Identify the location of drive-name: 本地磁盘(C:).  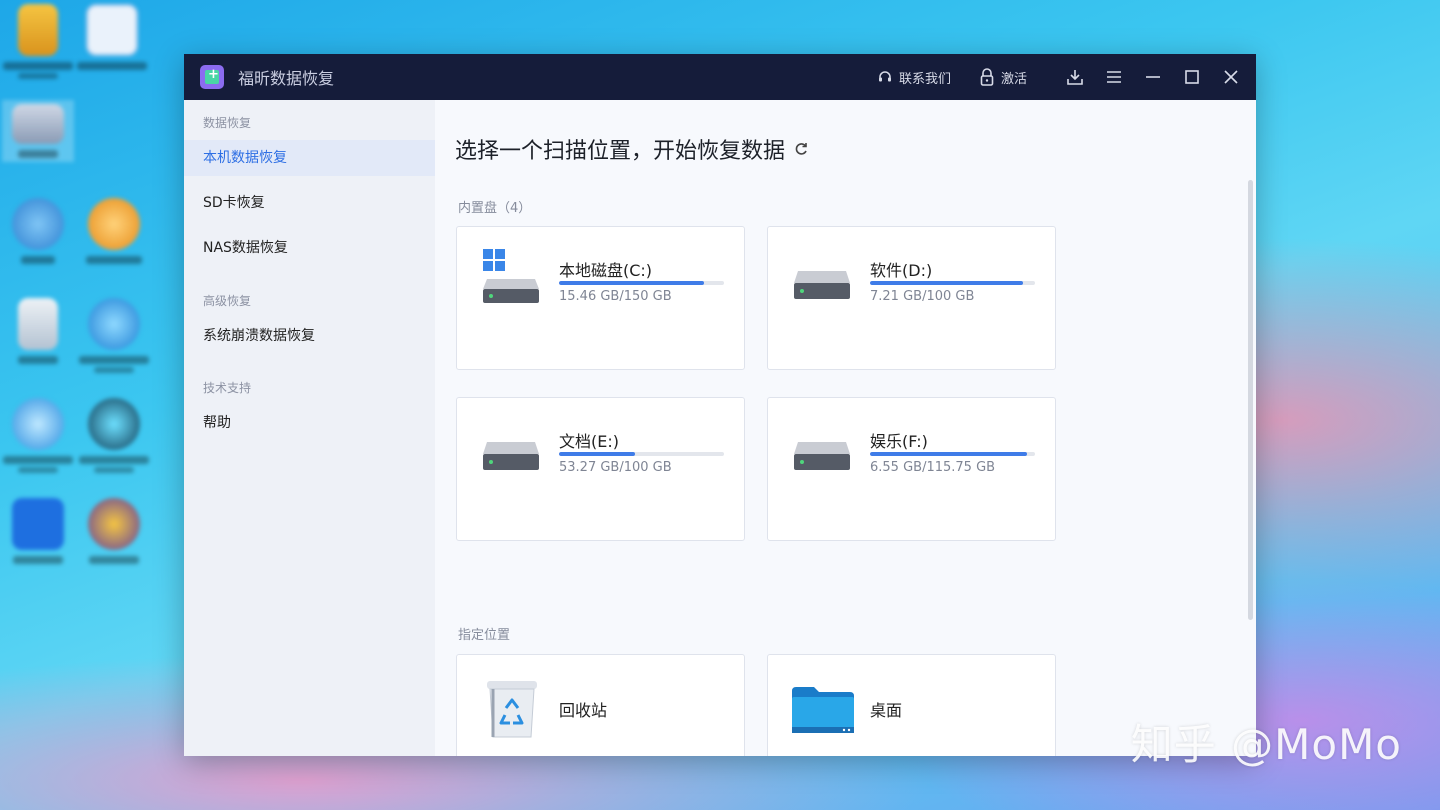
(606, 270).